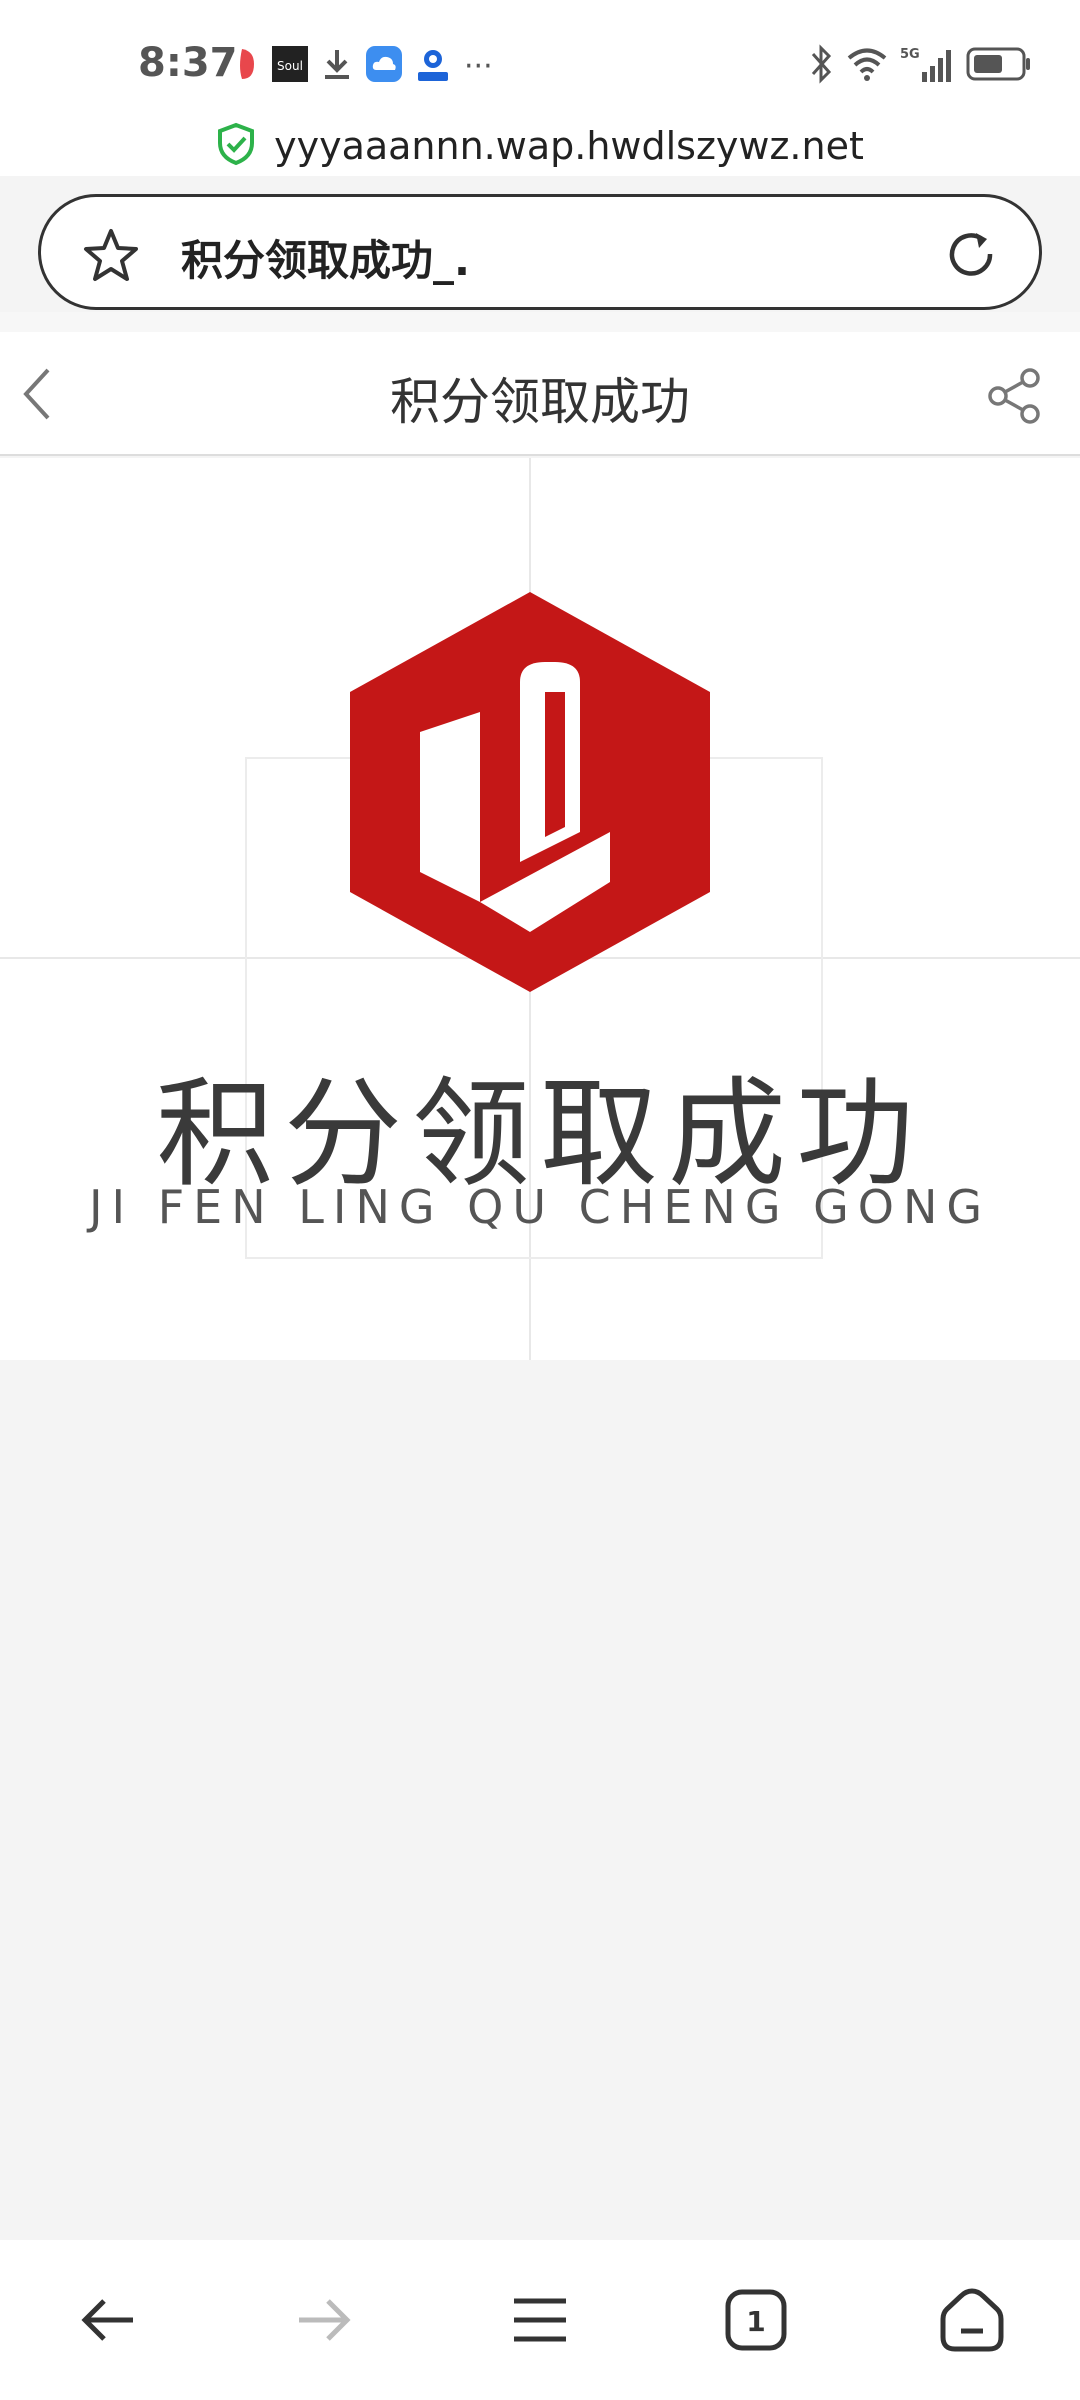 This screenshot has height=2400, width=1080. Describe the element at coordinates (111, 257) in the screenshot. I see `bookmark-star-icon` at that location.